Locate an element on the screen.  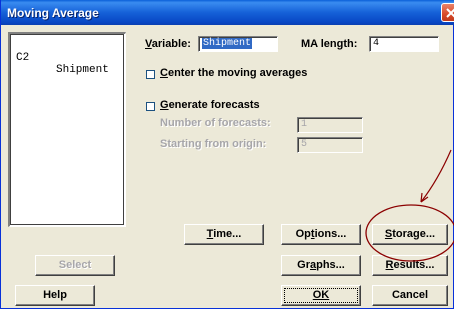
window-title: Moving Average is located at coordinates (53, 13).